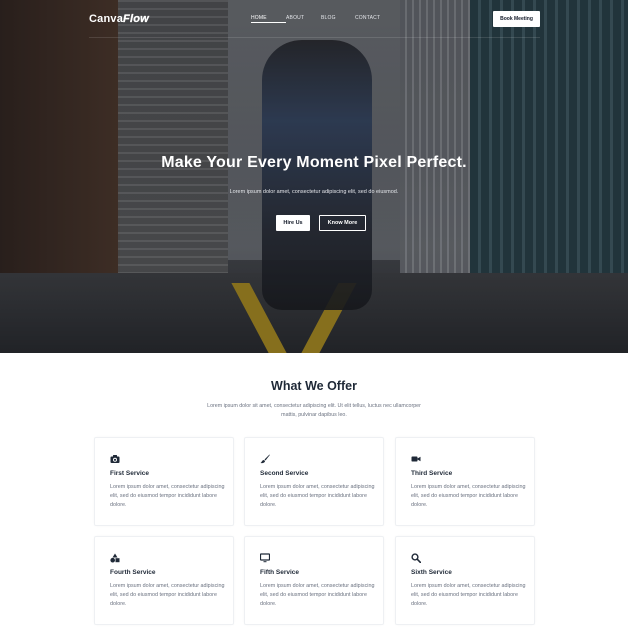 The width and height of the screenshot is (628, 628). Describe the element at coordinates (416, 459) in the screenshot. I see `video-icon` at that location.